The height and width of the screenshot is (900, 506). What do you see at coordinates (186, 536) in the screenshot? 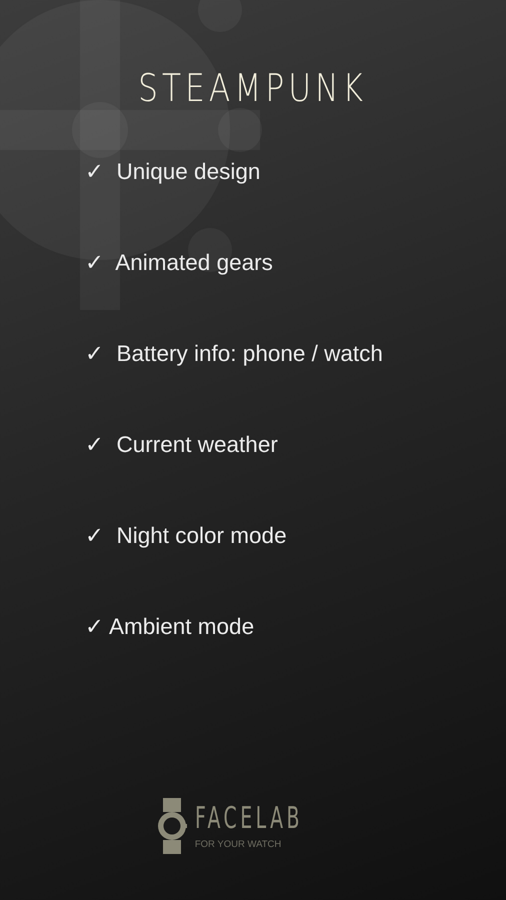
I see `feature-item: ✓ Night color mode` at bounding box center [186, 536].